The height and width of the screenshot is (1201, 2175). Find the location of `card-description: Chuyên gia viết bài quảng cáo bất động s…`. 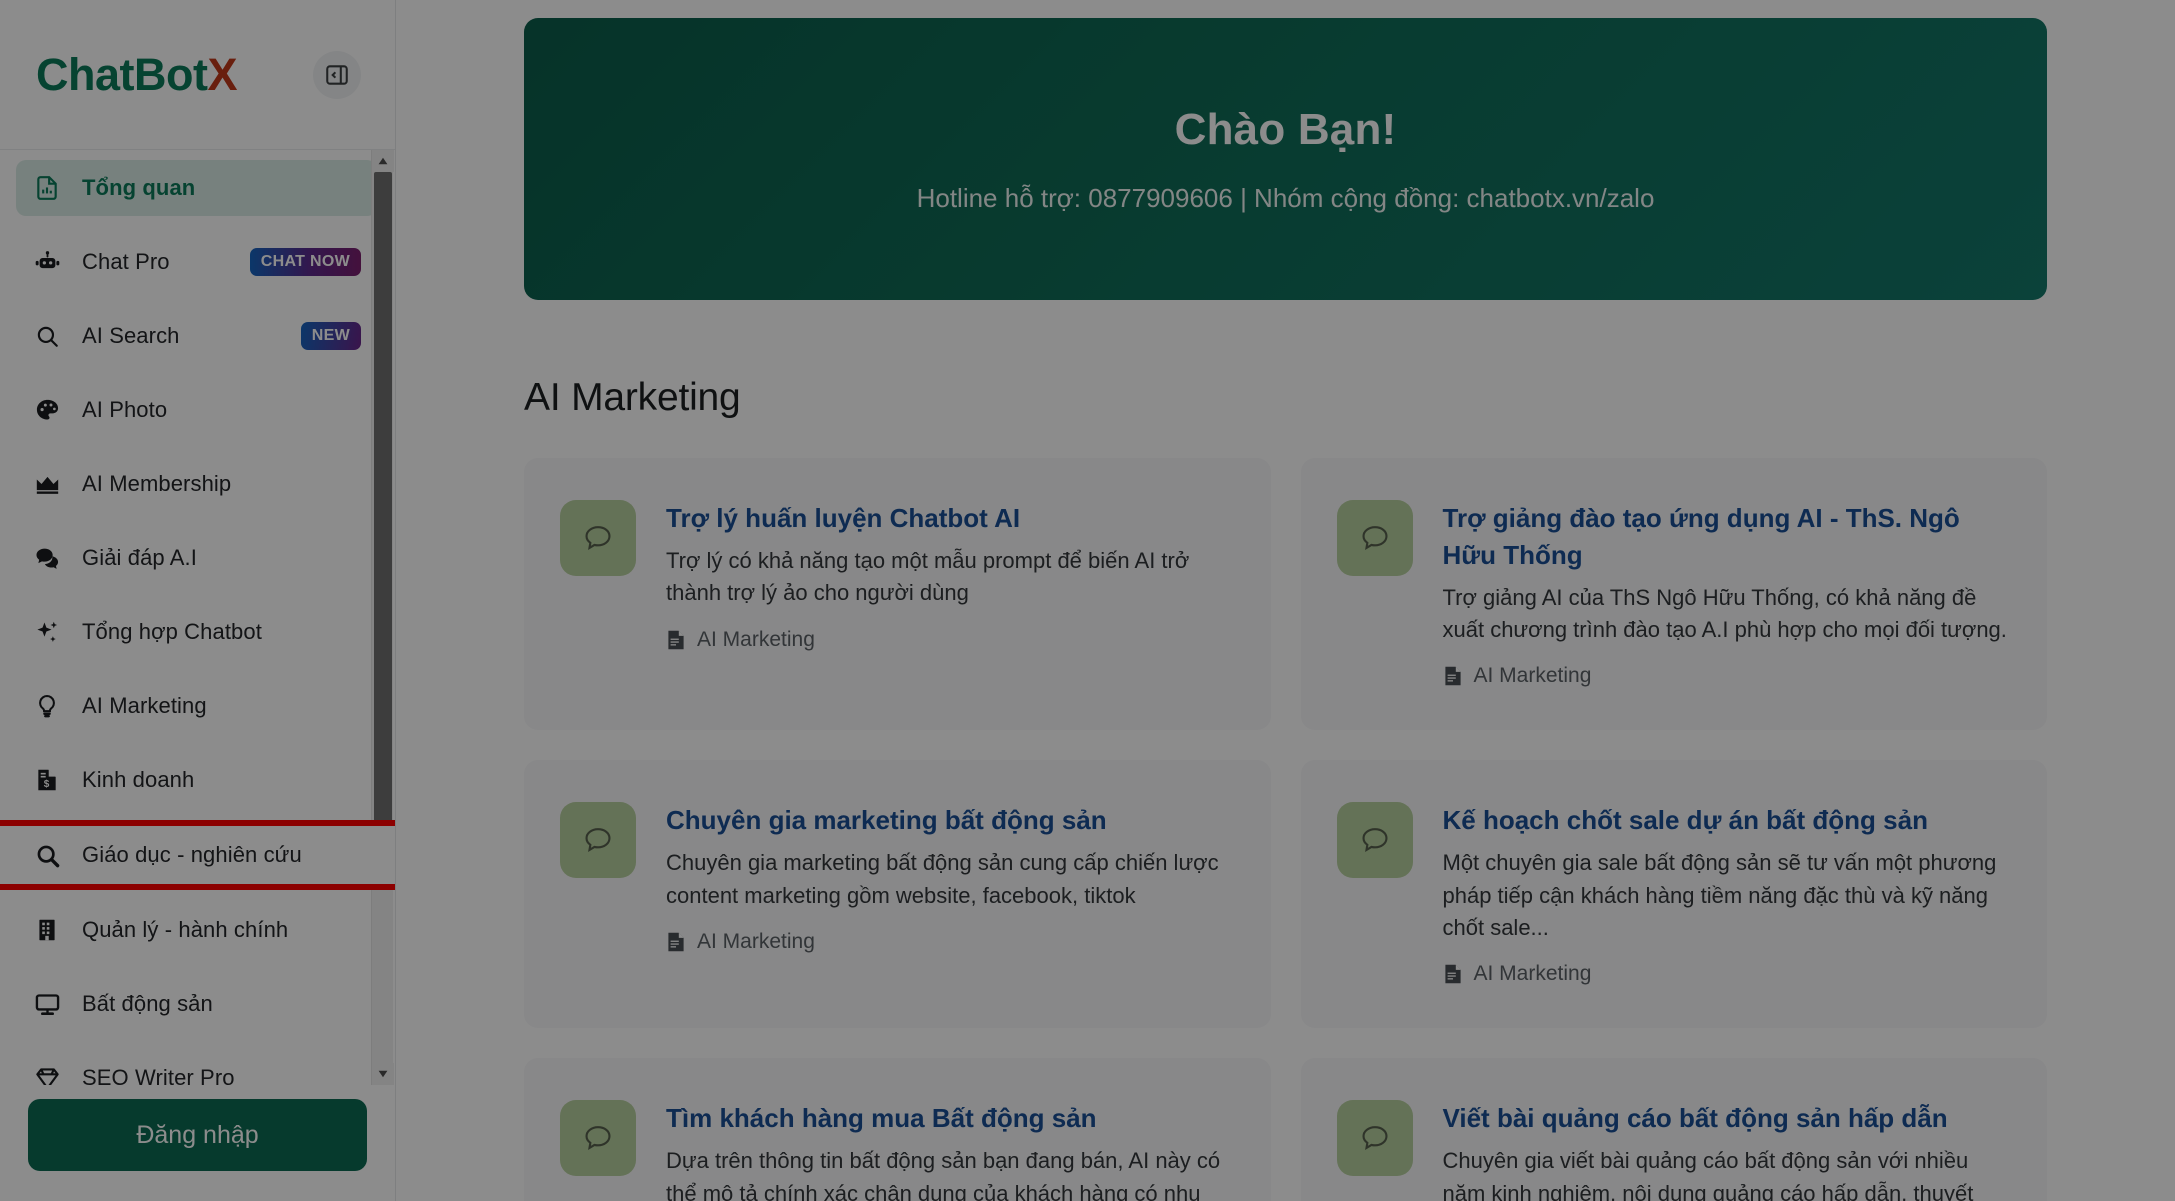

card-description: Chuyên gia viết bài quảng cáo bất động s… is located at coordinates (1708, 1174).